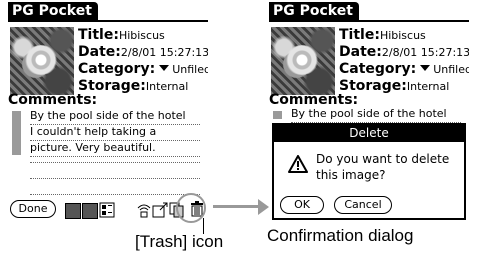 Image resolution: width=486 pixels, height=253 pixels. Describe the element at coordinates (383, 159) in the screenshot. I see `dialog-message-line: Do you want to delete` at that location.